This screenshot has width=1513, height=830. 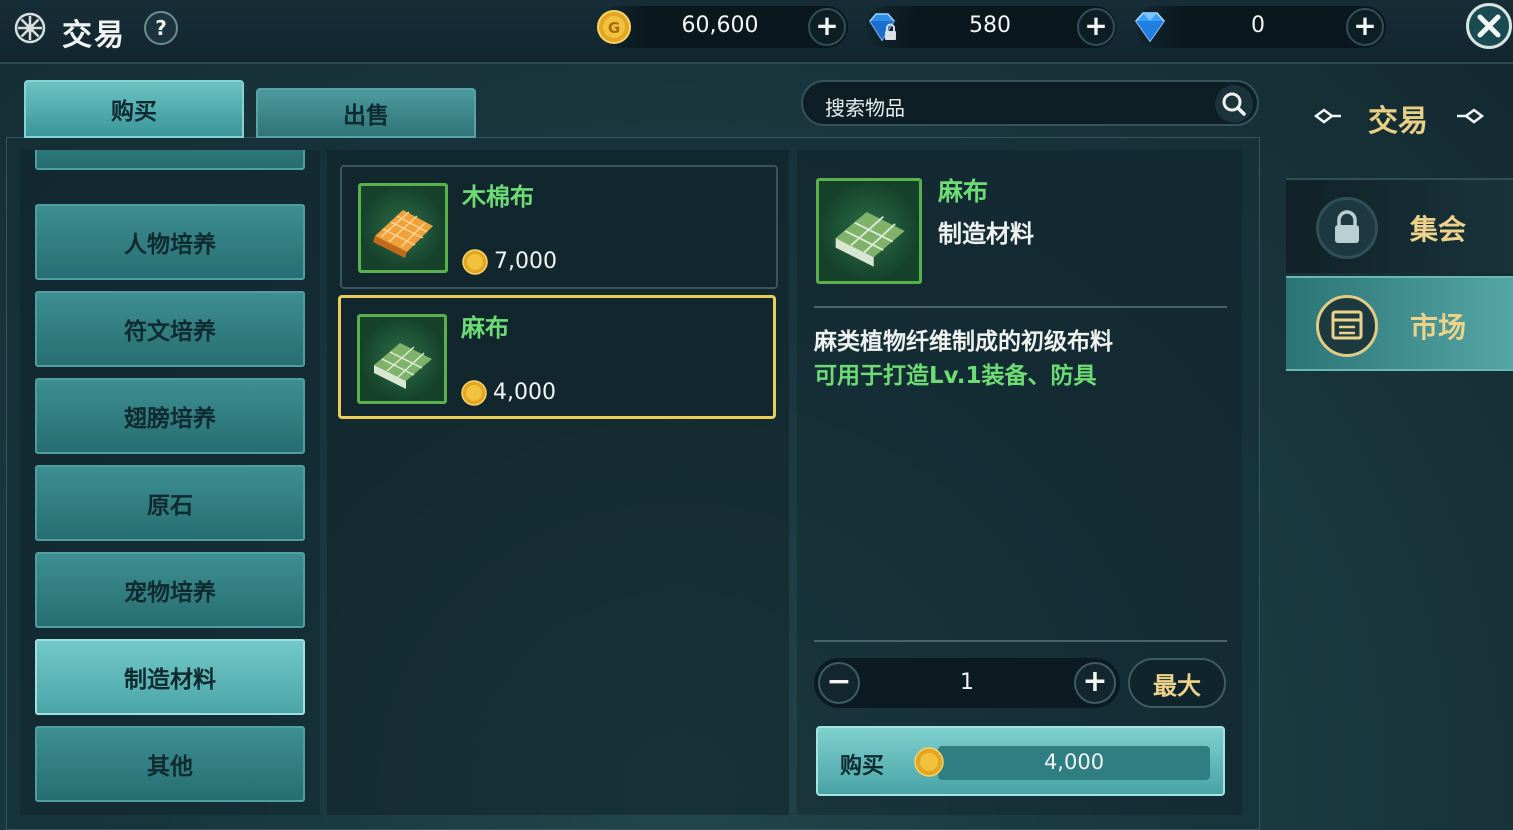 I want to click on diamond-amount: 0, so click(x=1258, y=25).